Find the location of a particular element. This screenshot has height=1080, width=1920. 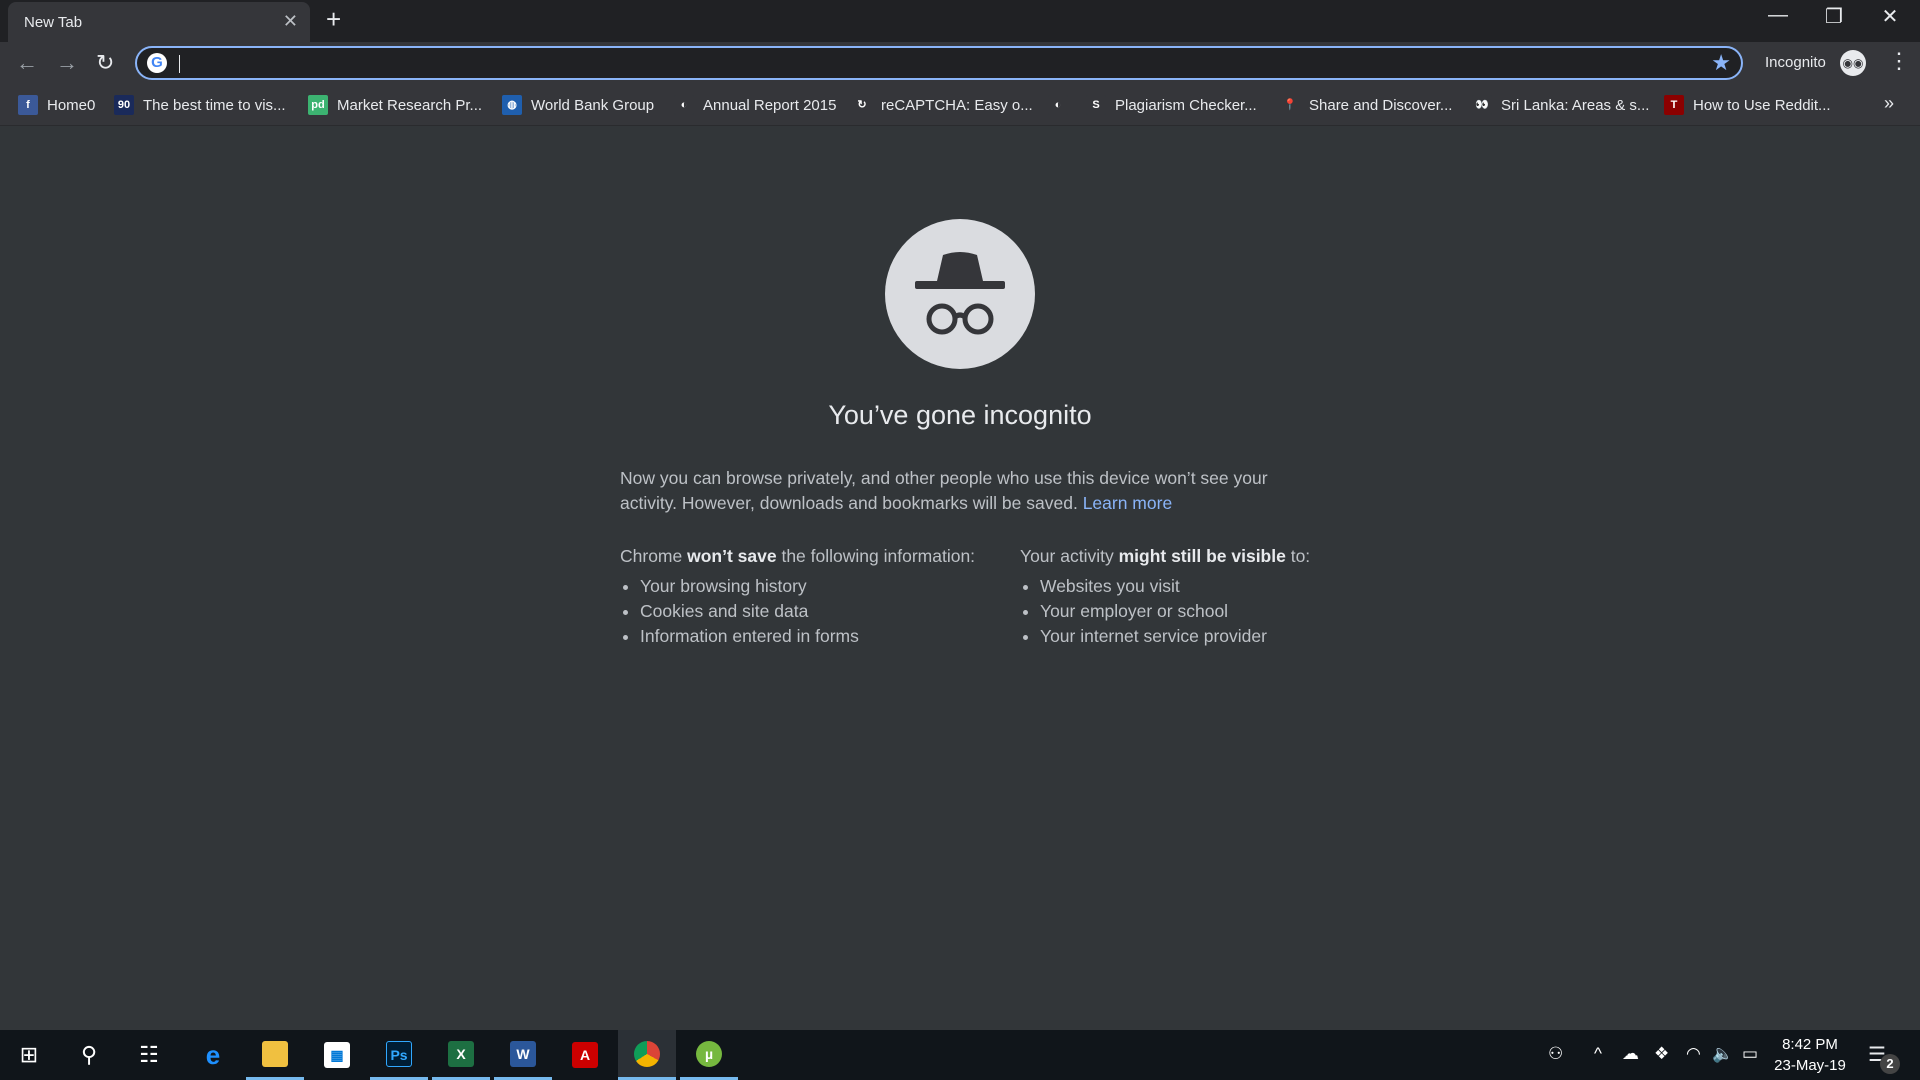

list-item: Your employer or school is located at coordinates (1175, 611).